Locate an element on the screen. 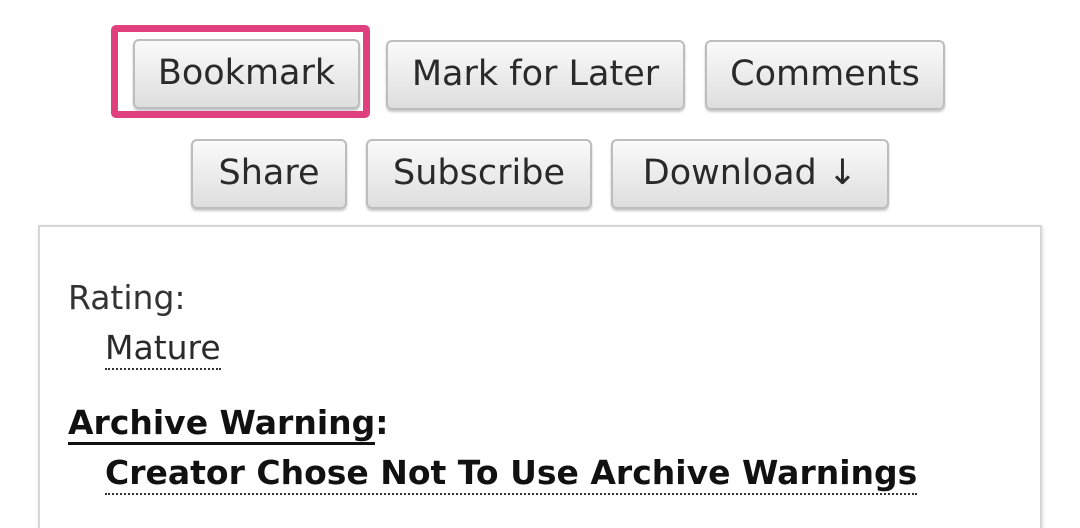 This screenshot has width=1080, height=528. share-button: Share is located at coordinates (269, 174).